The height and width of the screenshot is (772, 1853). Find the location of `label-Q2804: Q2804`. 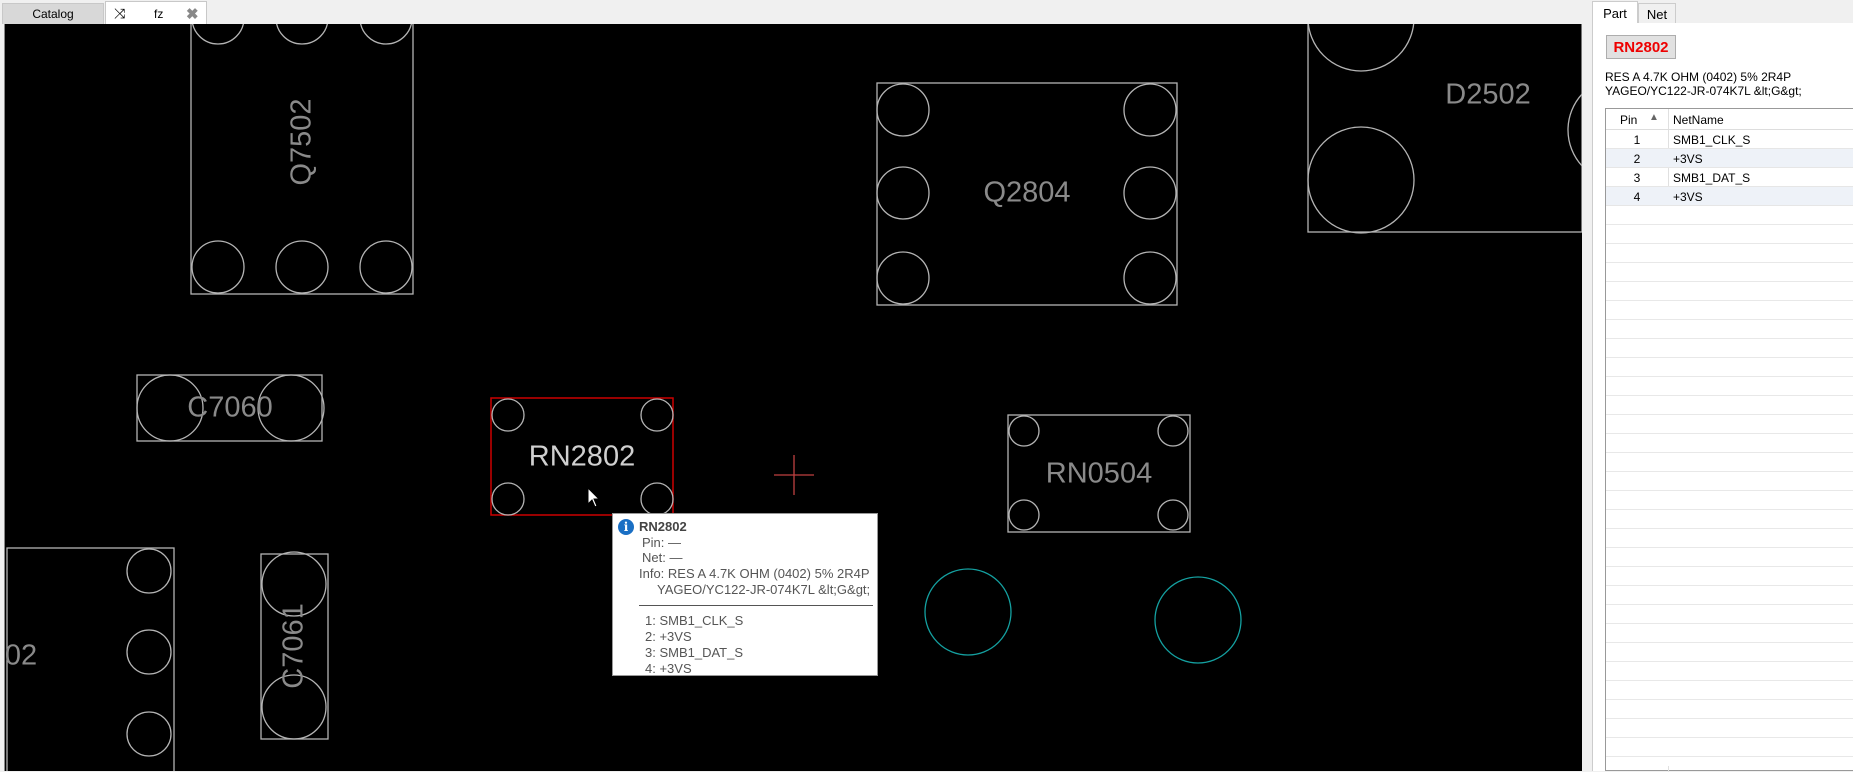

label-Q2804: Q2804 is located at coordinates (1027, 192).